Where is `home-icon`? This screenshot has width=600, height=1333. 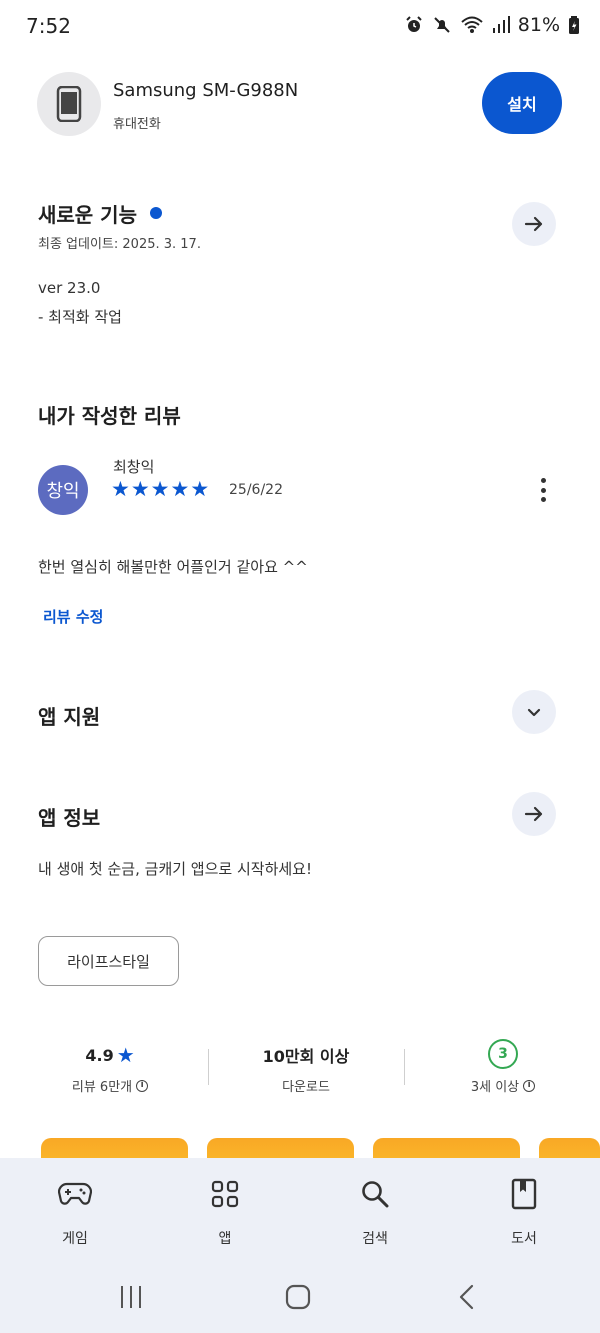 home-icon is located at coordinates (298, 1297).